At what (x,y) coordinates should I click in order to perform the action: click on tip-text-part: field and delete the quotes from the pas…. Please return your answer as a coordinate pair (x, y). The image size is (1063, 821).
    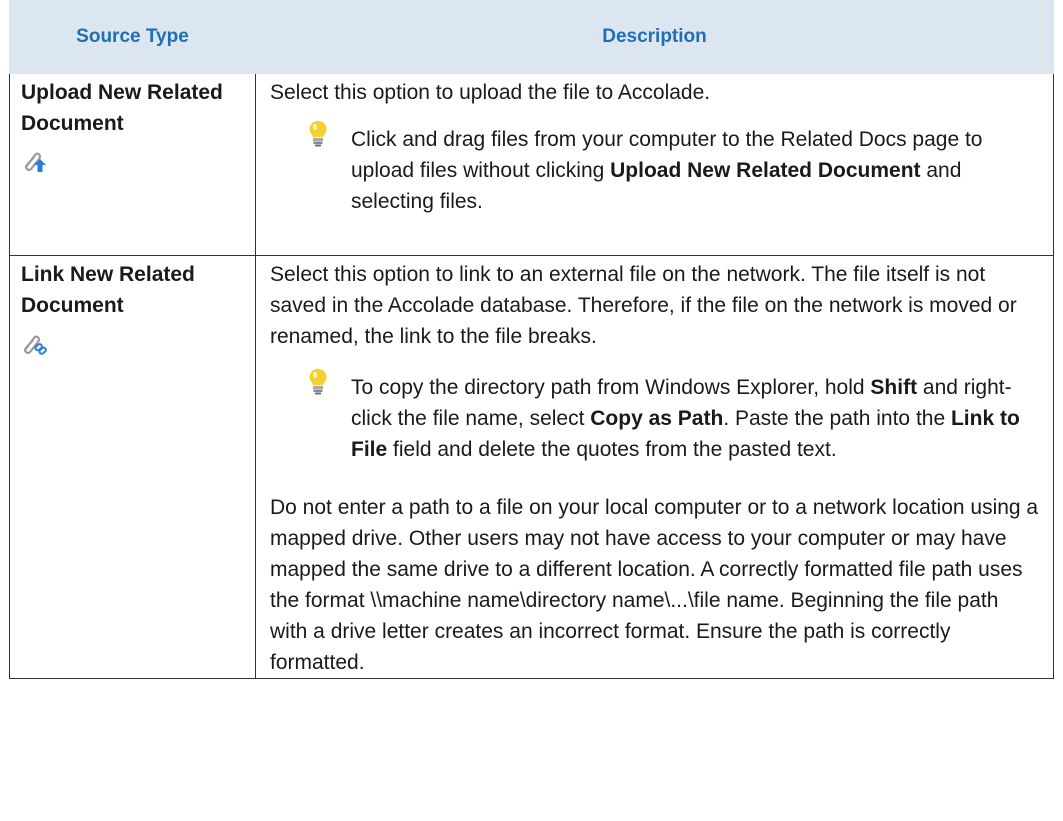
    Looking at the image, I should click on (612, 449).